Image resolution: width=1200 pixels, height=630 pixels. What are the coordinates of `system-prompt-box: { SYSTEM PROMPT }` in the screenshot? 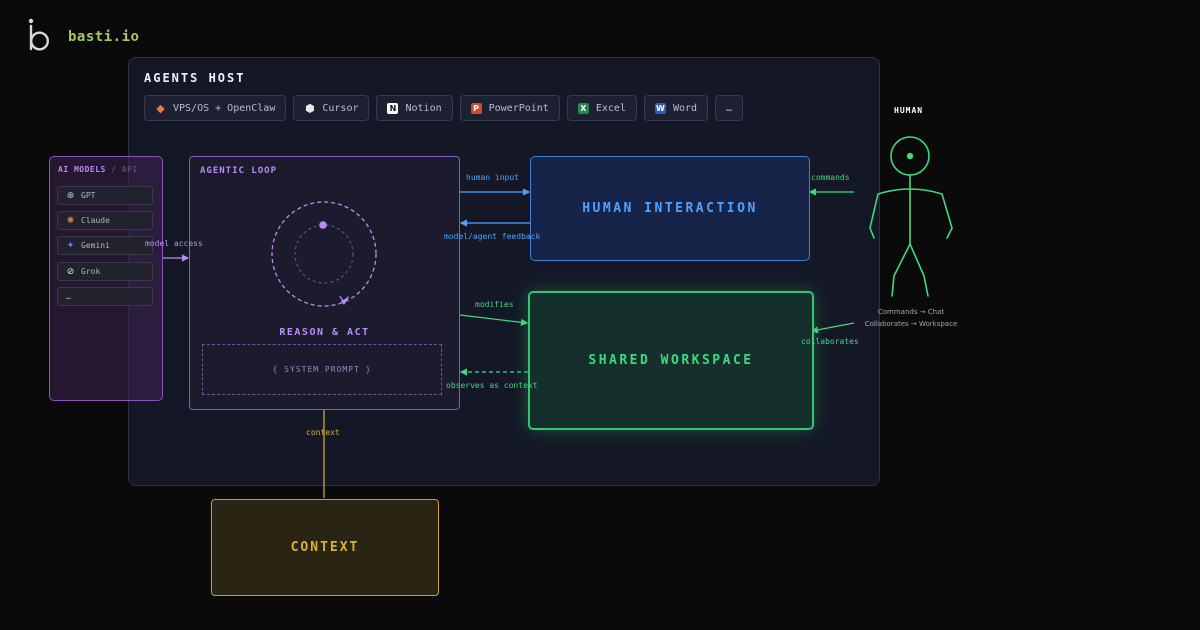 It's located at (322, 369).